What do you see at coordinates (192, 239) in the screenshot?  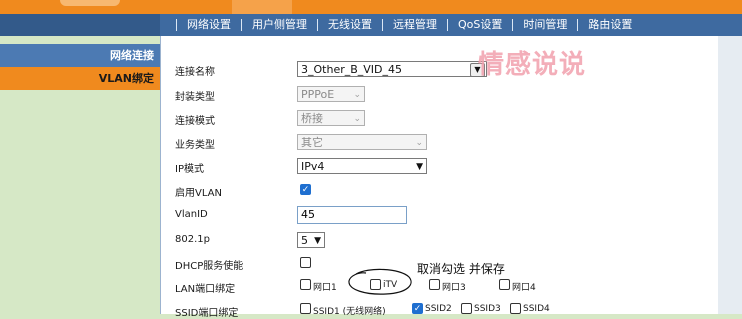 I see `dot1p-label: 802.1p` at bounding box center [192, 239].